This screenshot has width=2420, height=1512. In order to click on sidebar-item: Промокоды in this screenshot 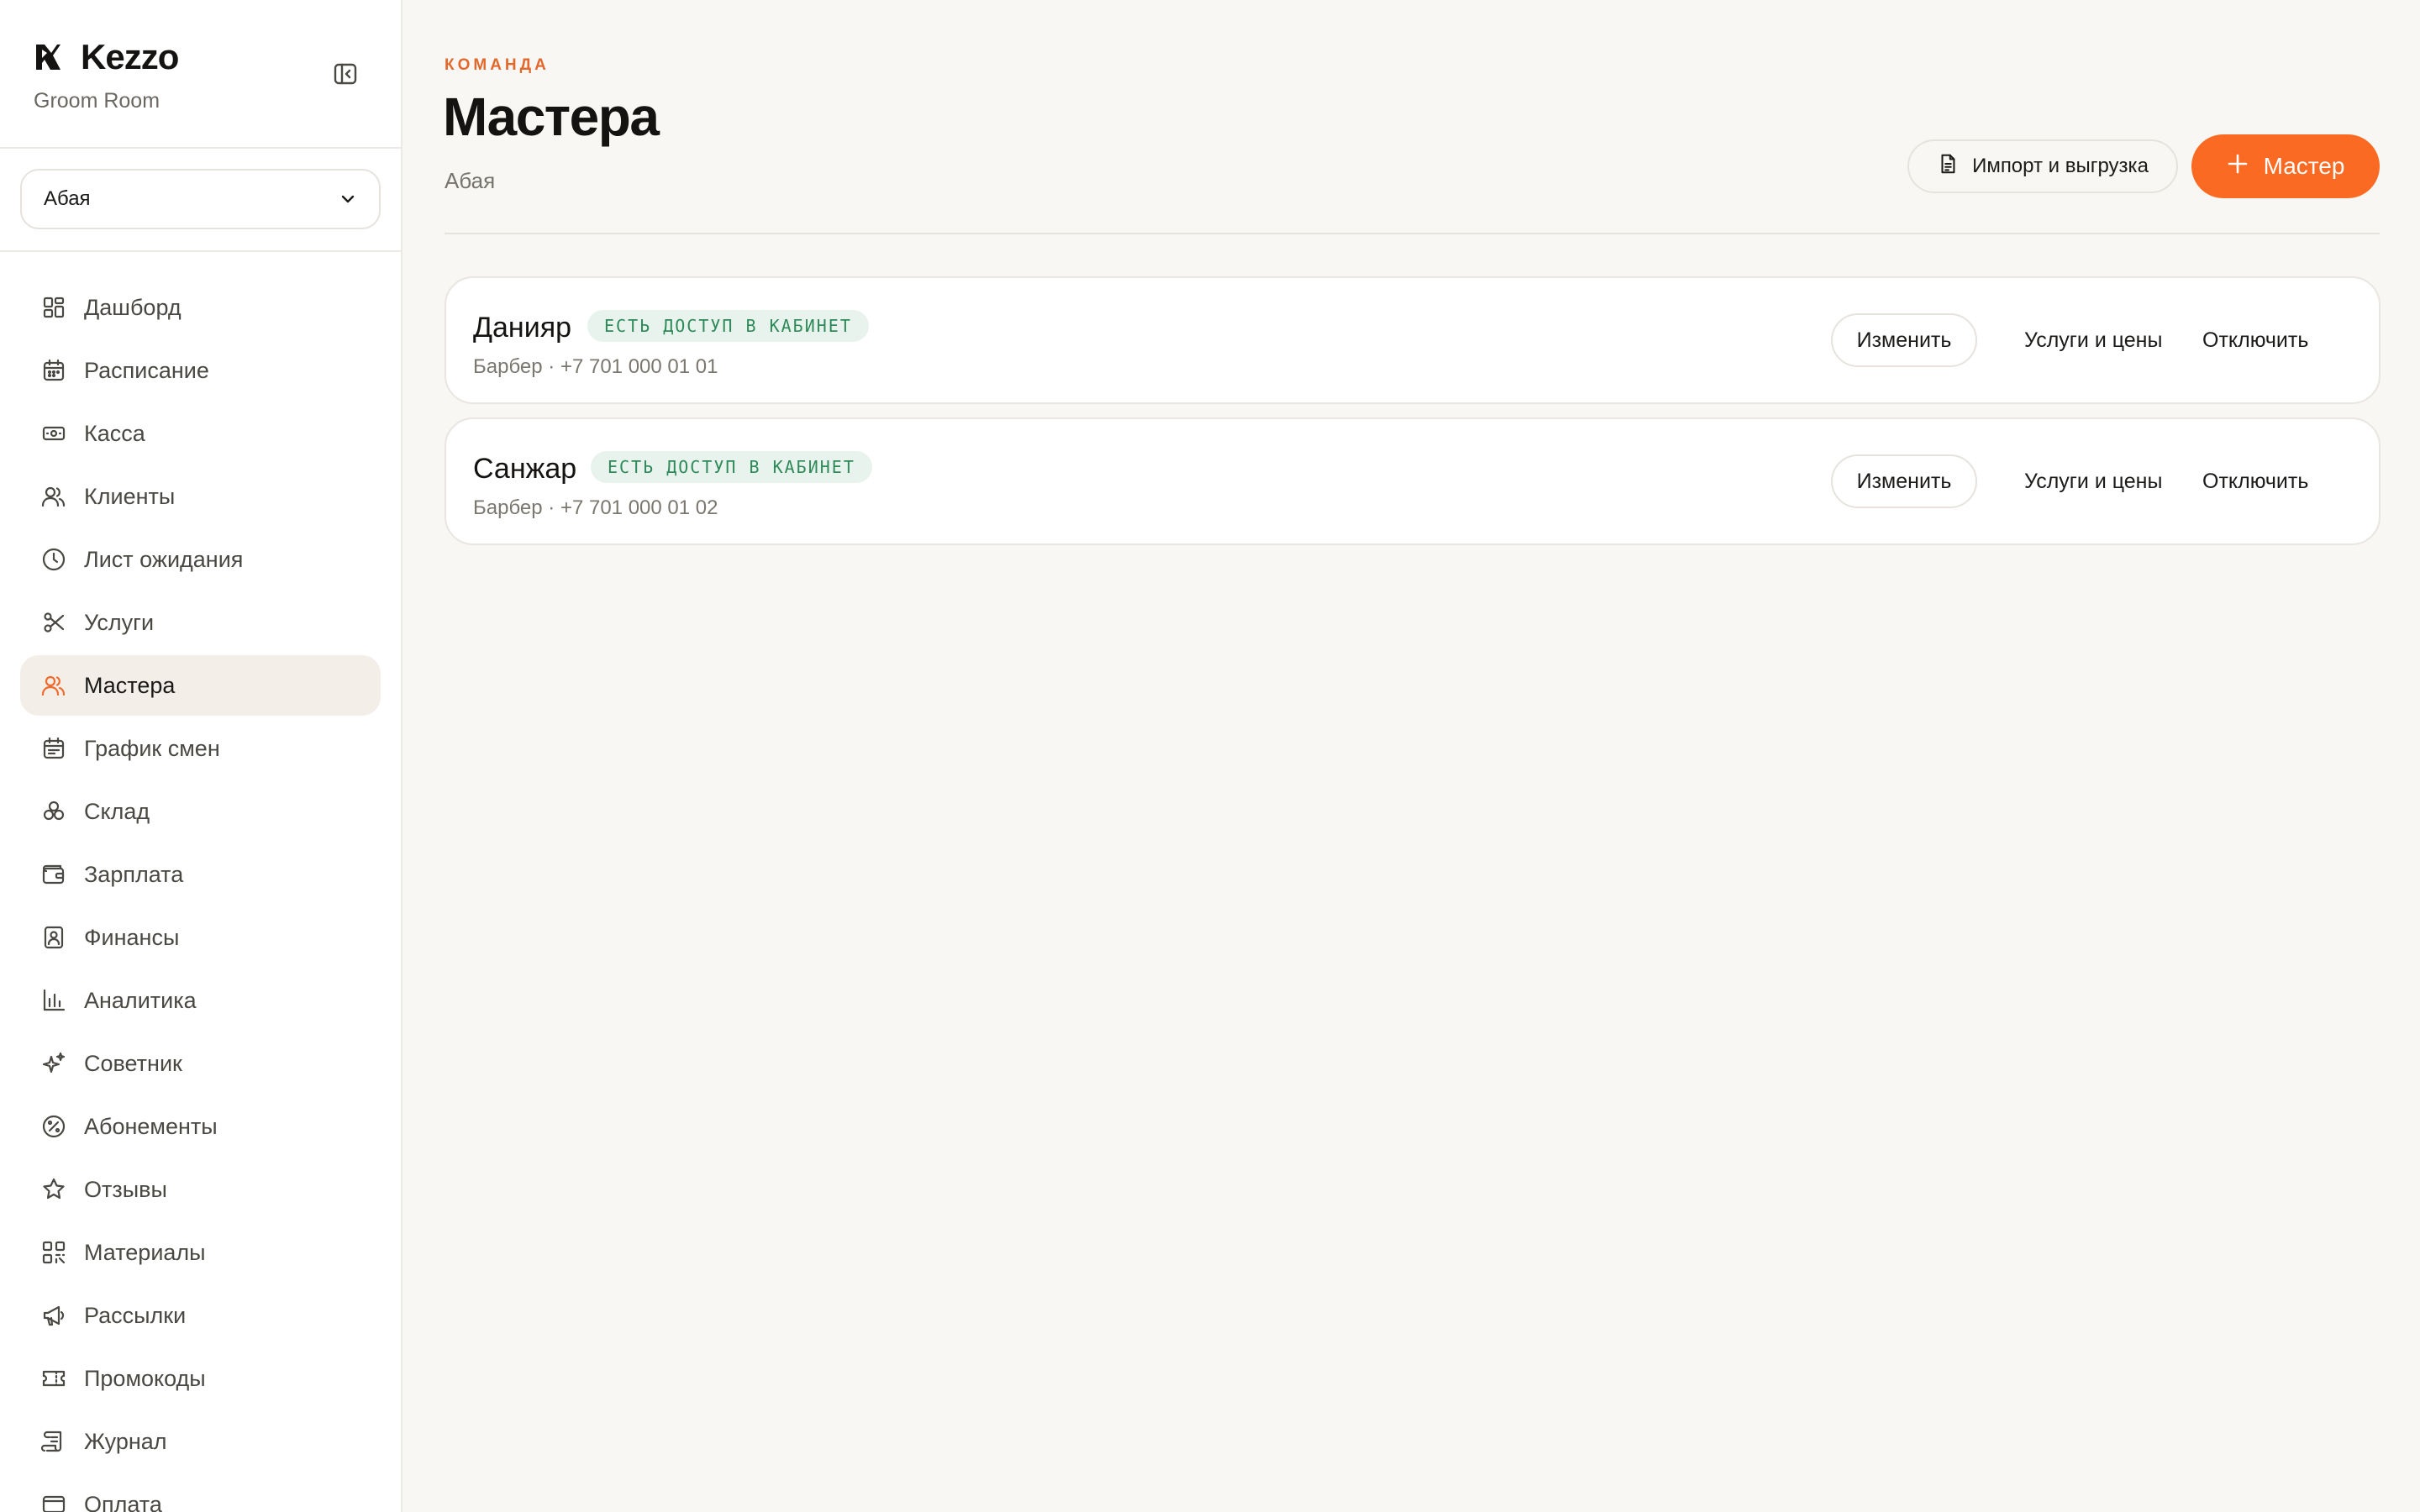, I will do `click(200, 1378)`.